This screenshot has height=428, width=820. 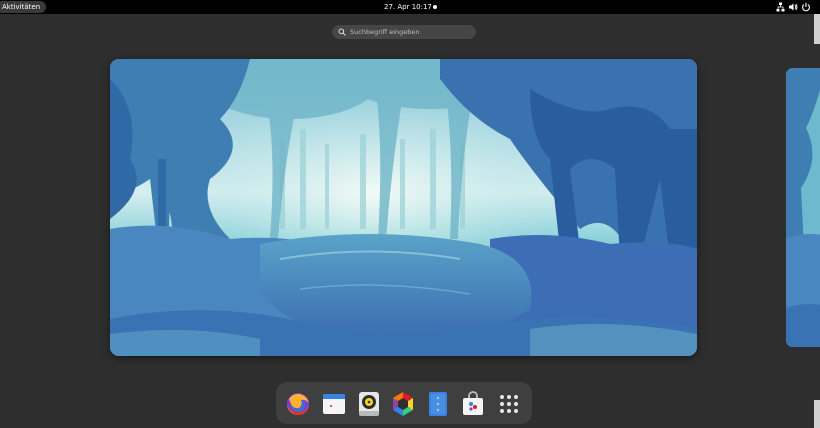 I want to click on search-bar, so click(x=404, y=32).